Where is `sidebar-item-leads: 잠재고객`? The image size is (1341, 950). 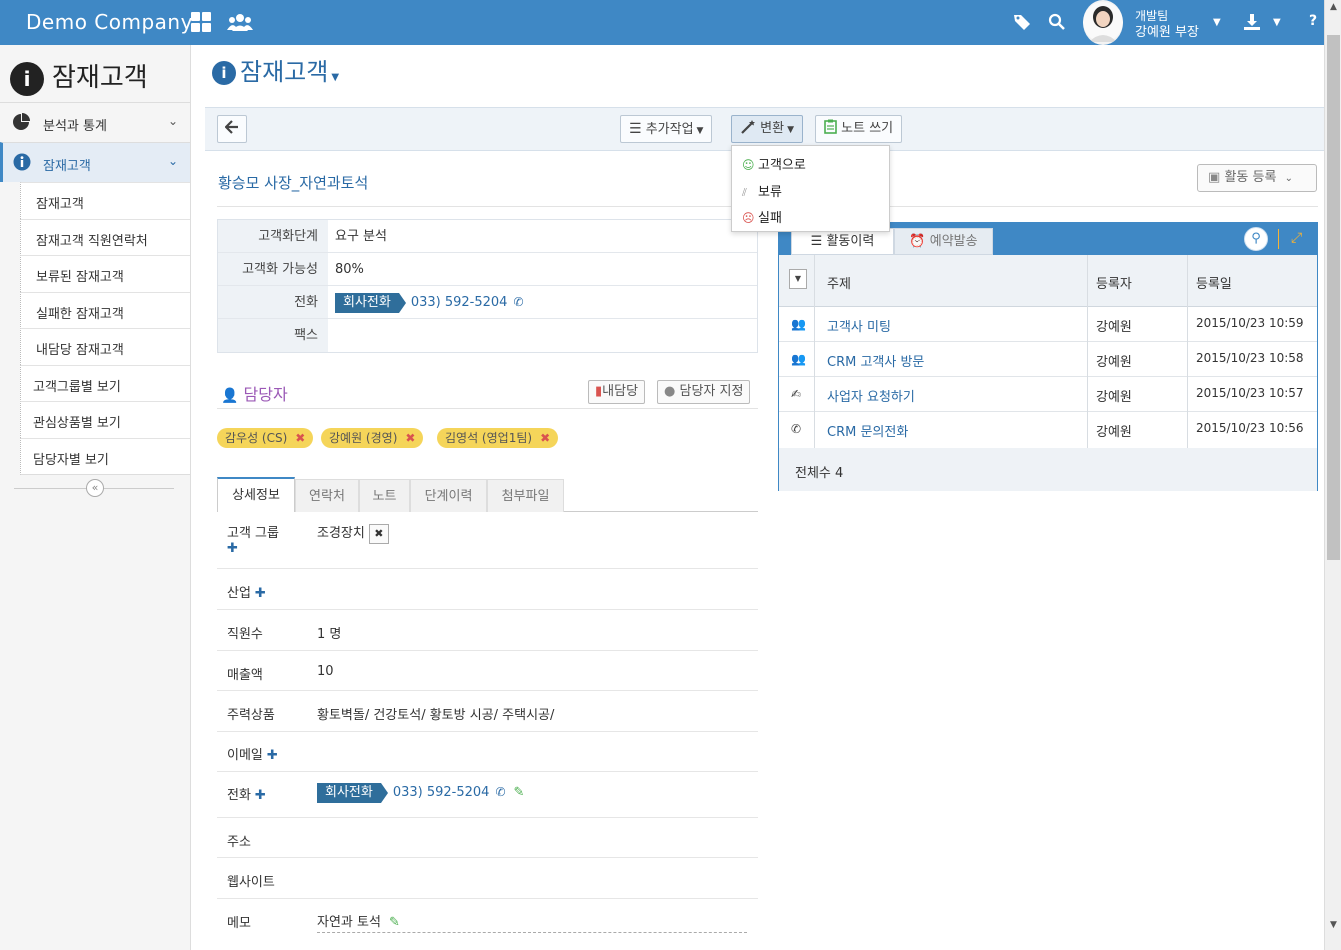 sidebar-item-leads: 잠재고객 is located at coordinates (105, 200).